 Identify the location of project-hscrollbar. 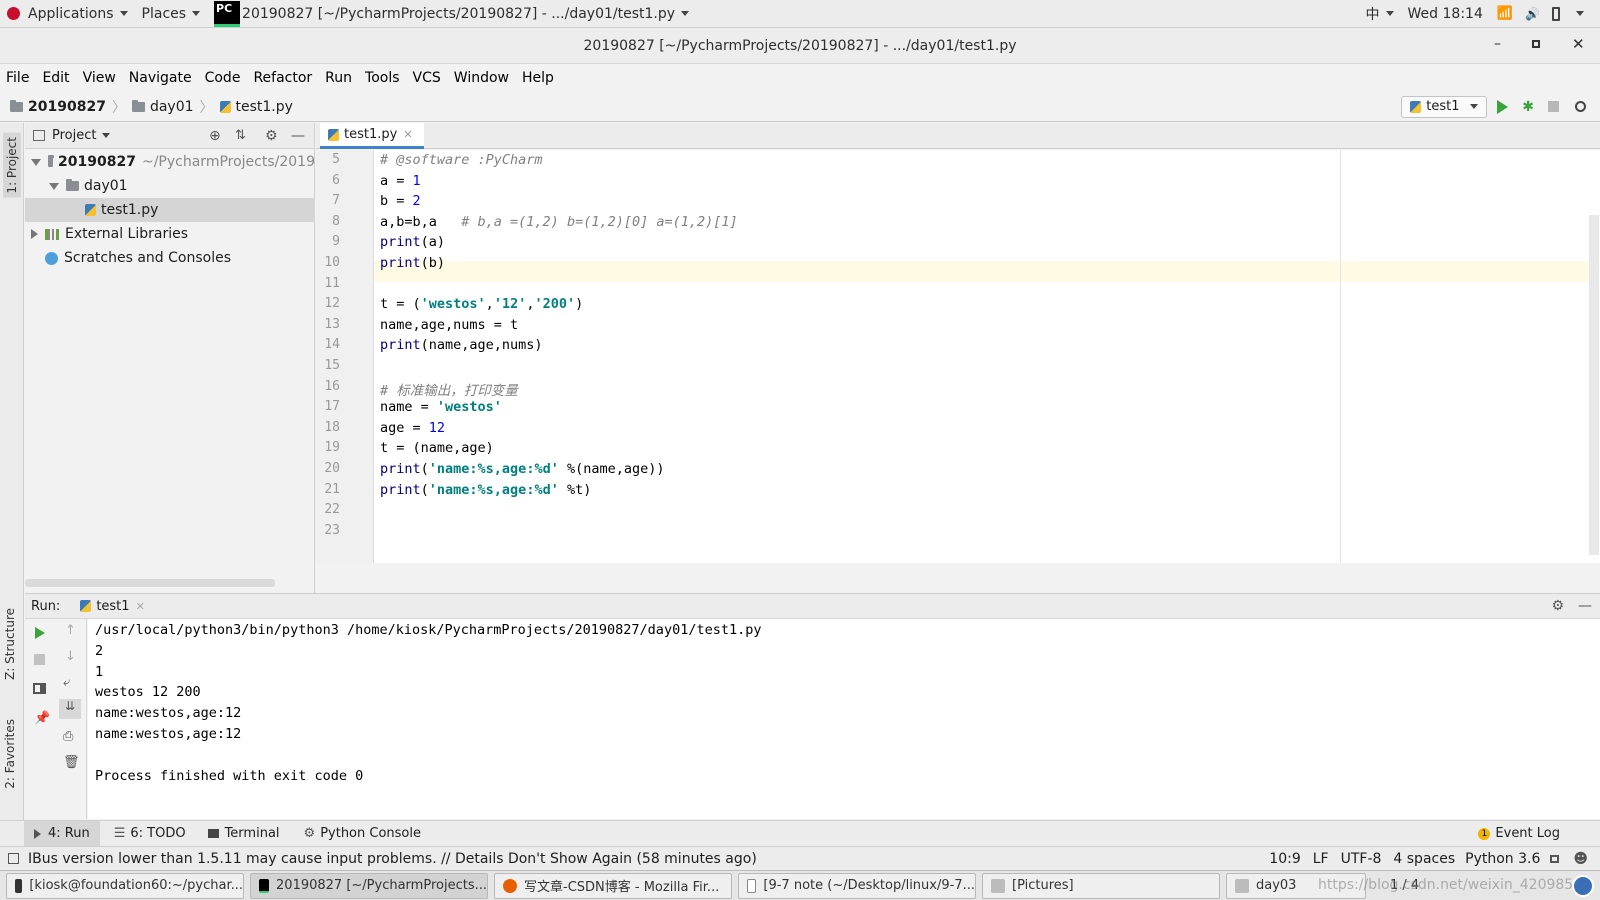
(150, 583).